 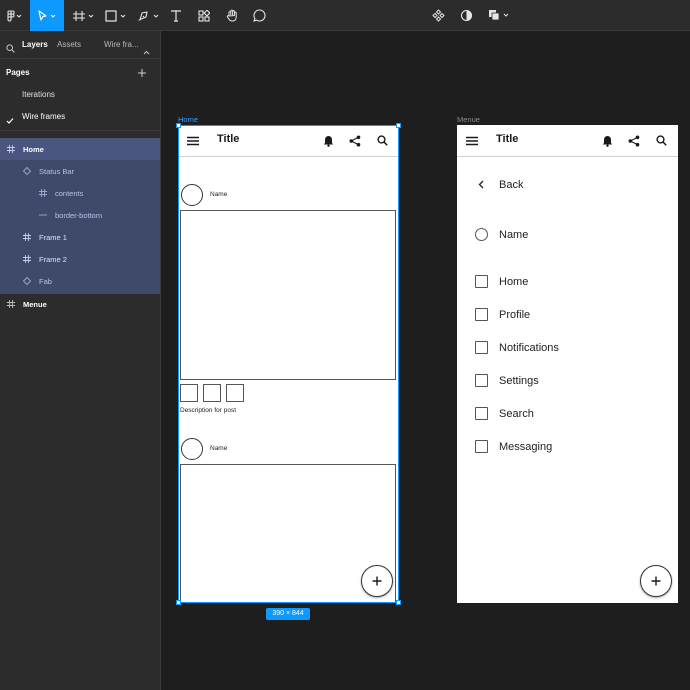 I want to click on dimensions-badge: 390 × 844, so click(x=288, y=614).